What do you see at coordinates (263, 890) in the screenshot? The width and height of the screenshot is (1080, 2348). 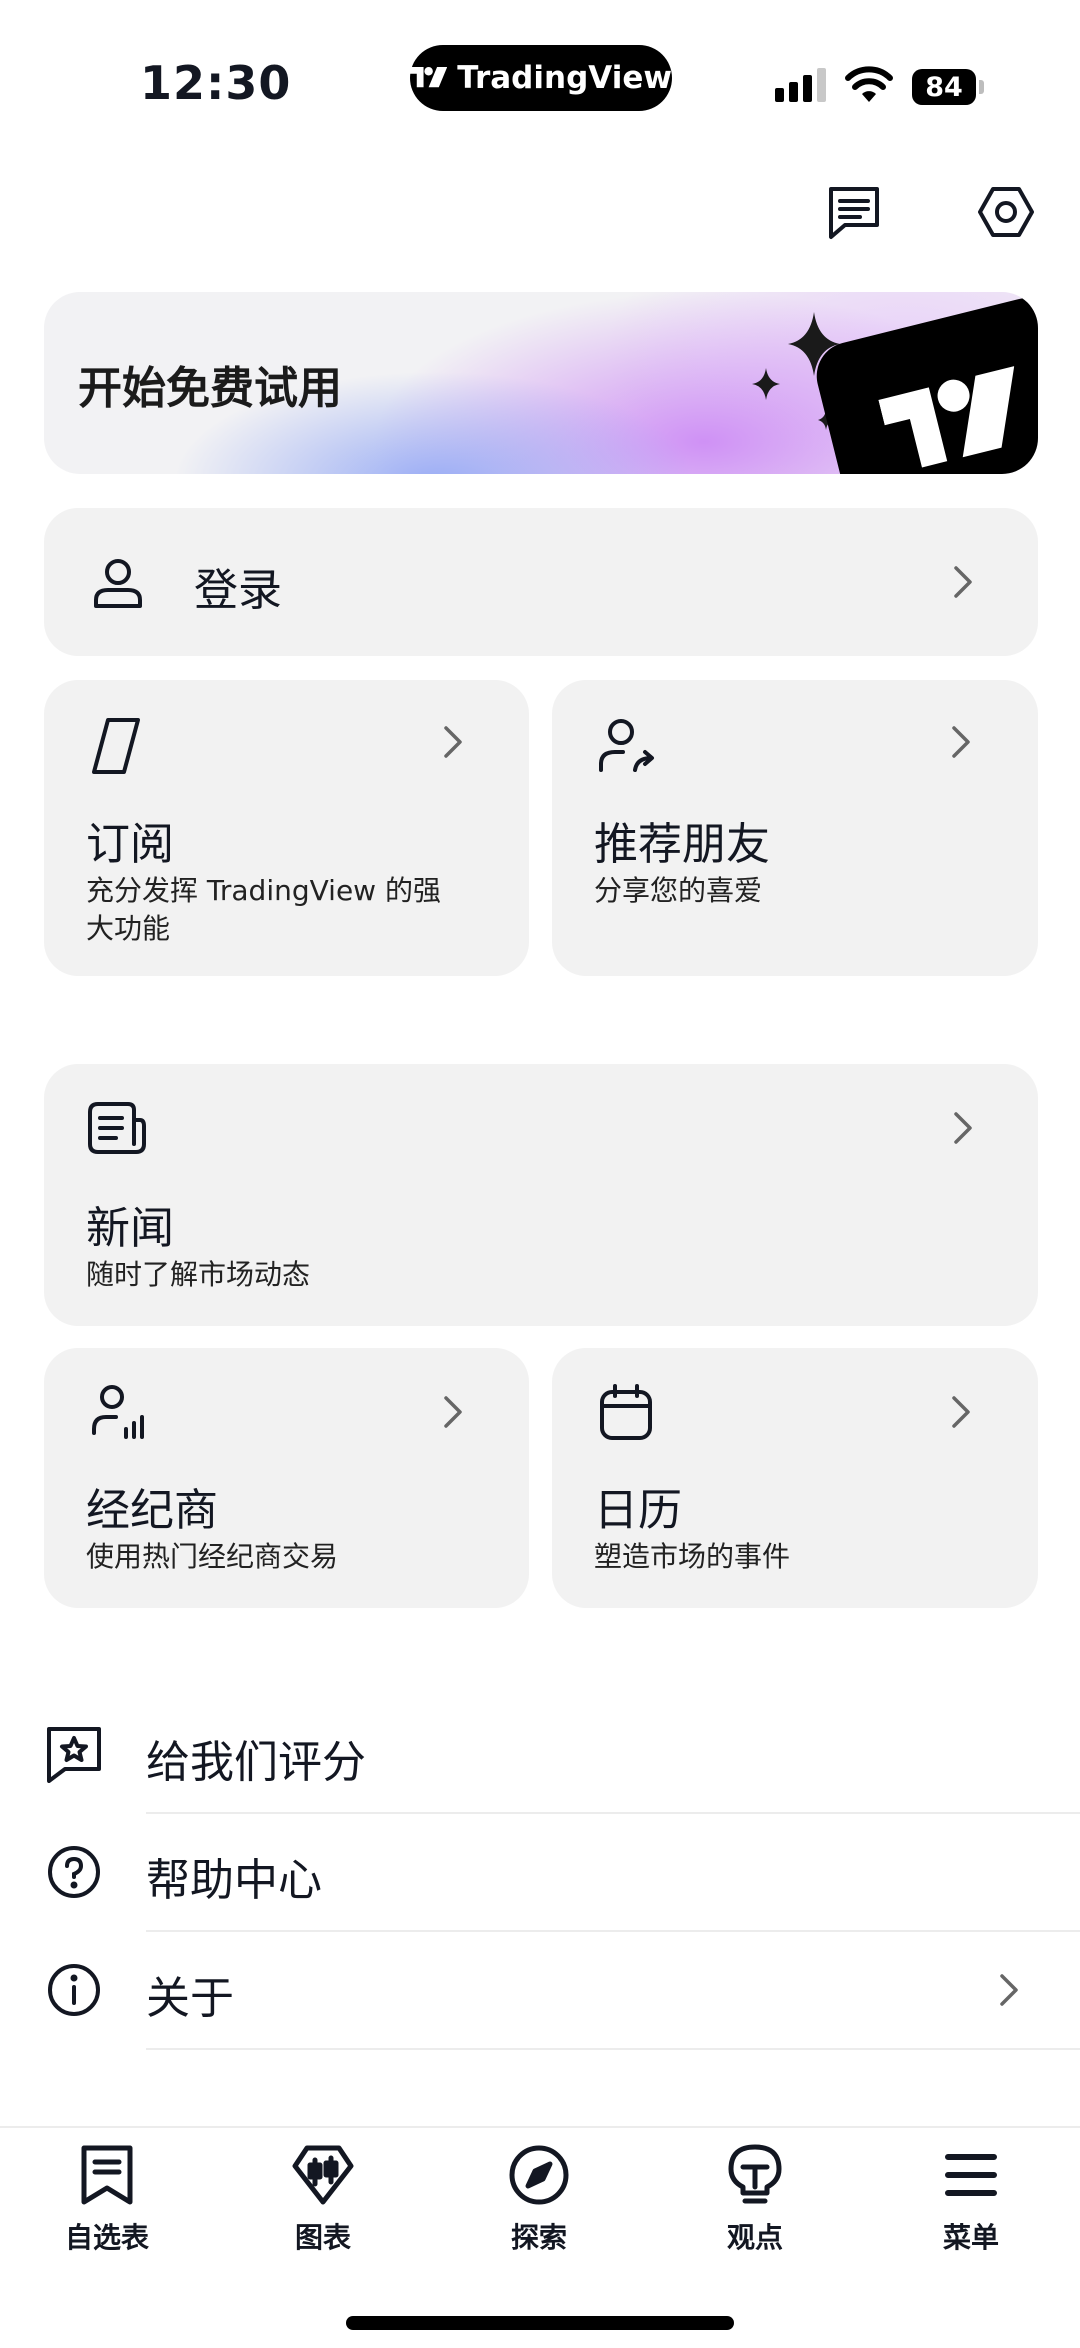 I see `subscription-subtitle-line1: 充分发挥 TradingView 的强` at bounding box center [263, 890].